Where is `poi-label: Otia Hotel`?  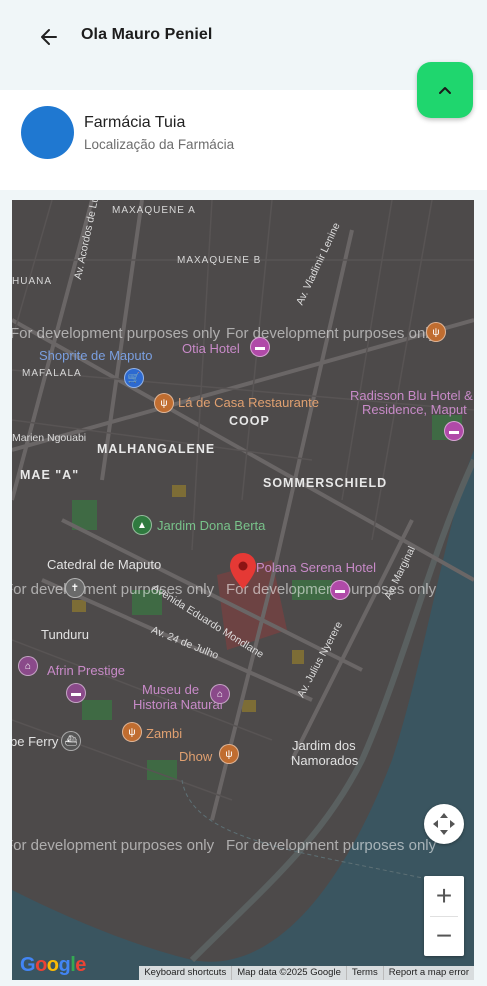
poi-label: Otia Hotel is located at coordinates (211, 348).